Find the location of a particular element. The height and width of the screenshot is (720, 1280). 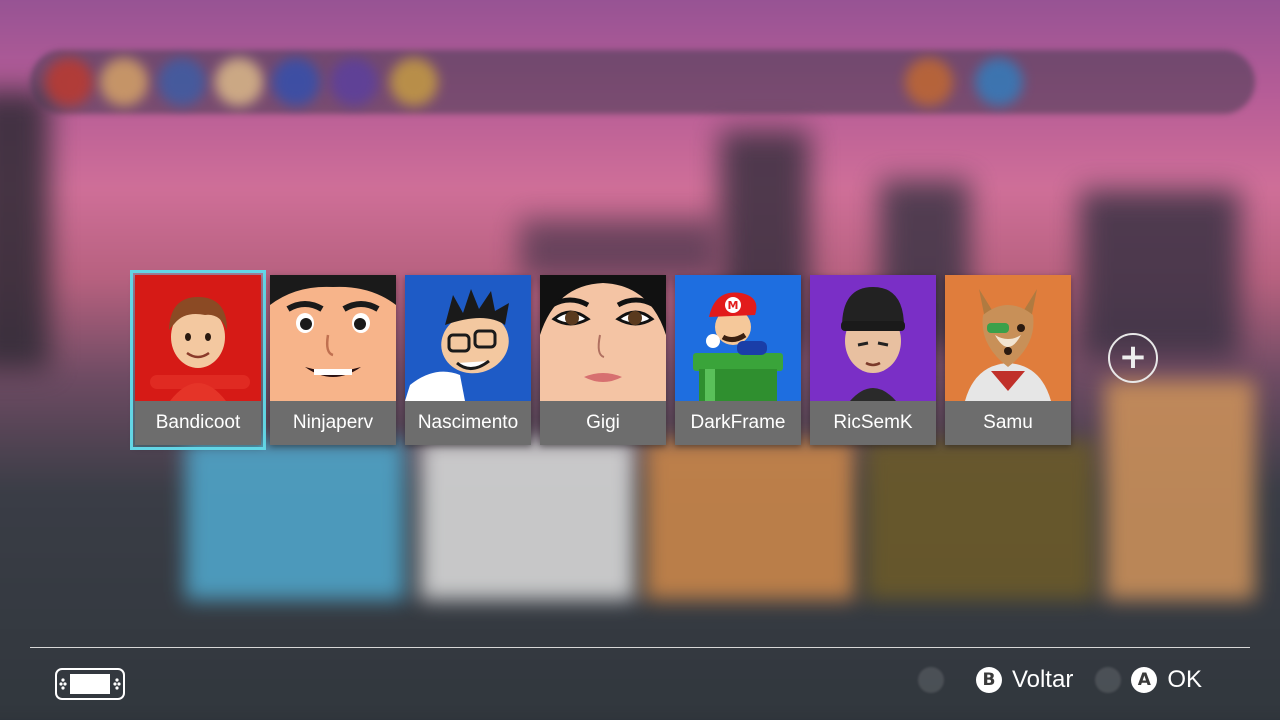

mario-pipe-avatar: M is located at coordinates (738, 338).